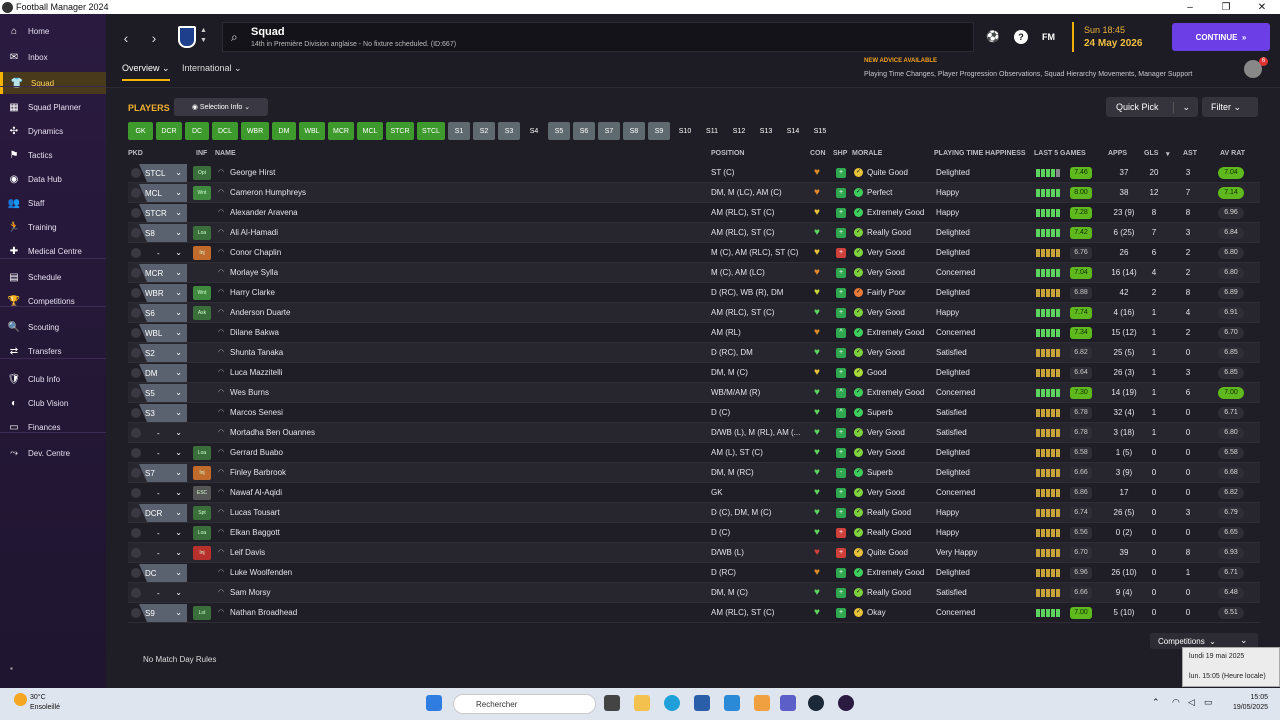 The image size is (1280, 720). Describe the element at coordinates (203, 36) in the screenshot. I see `club-switch-icon: ▲ ▼` at that location.